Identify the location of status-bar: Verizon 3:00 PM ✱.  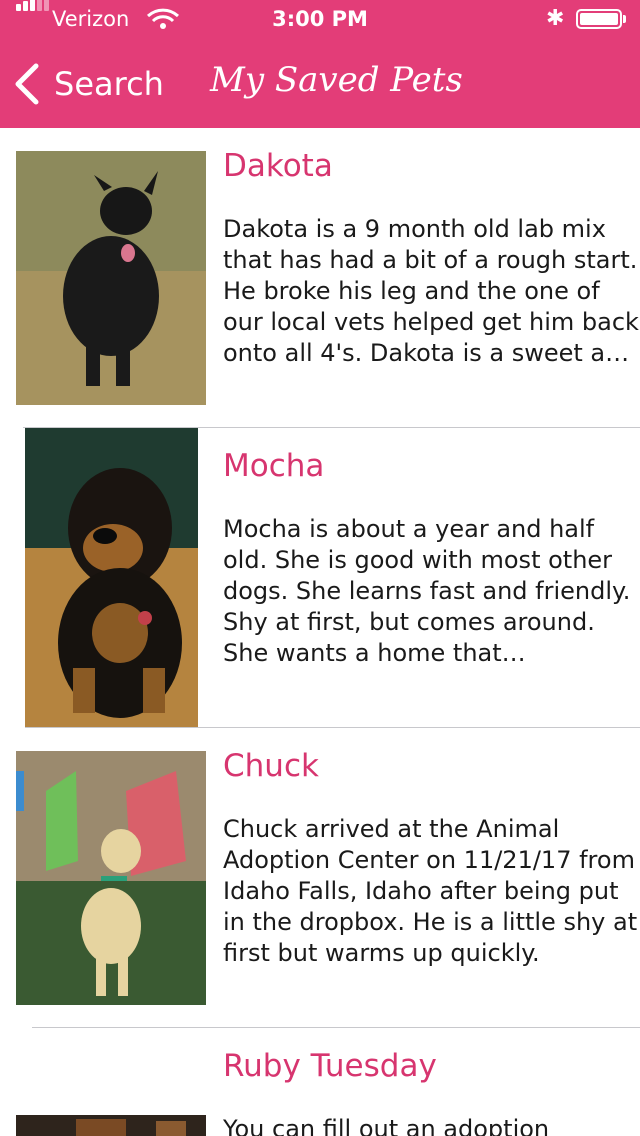
(320, 20).